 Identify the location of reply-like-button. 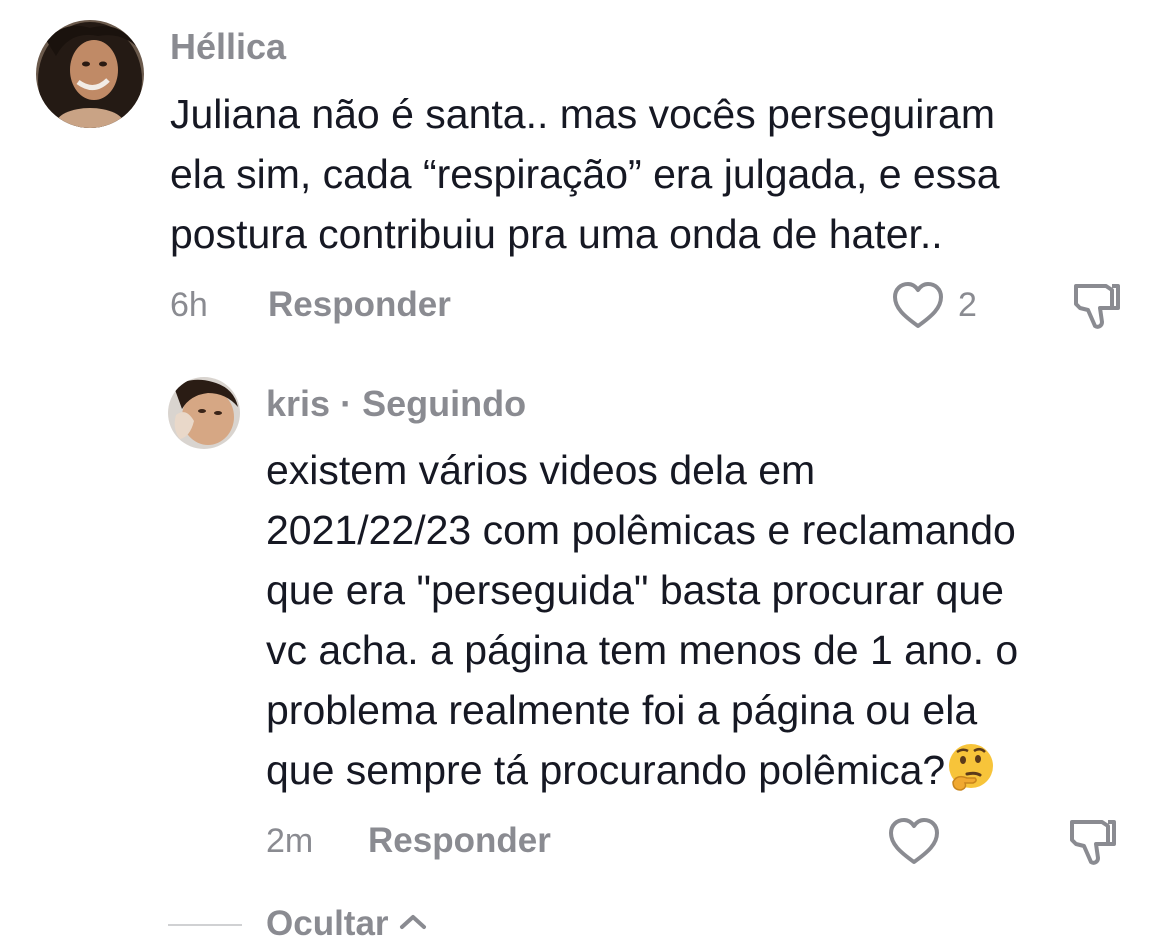
(914, 842).